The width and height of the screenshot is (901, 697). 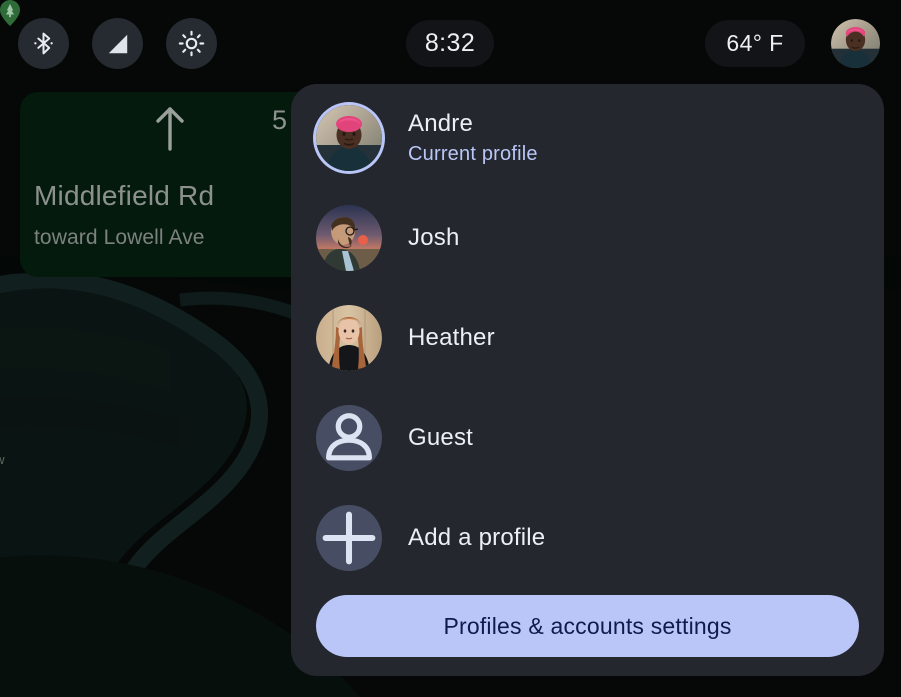 I want to click on avatar-guest, so click(x=349, y=438).